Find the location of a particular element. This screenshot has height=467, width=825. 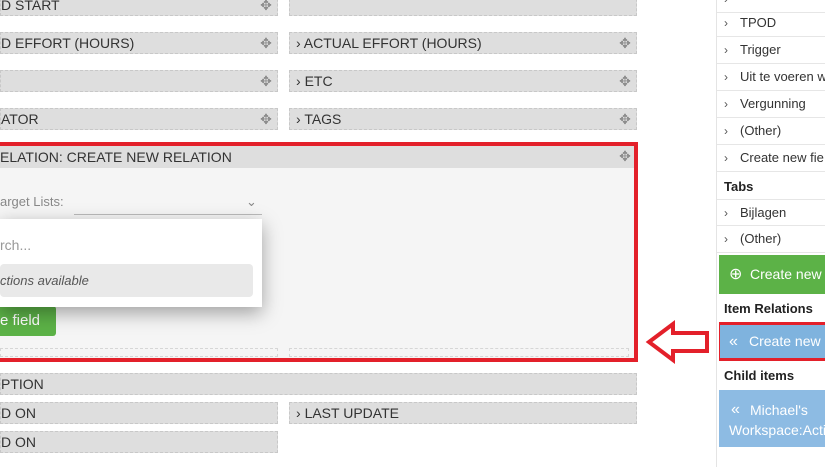

field-last-update: › LAST UPDATE is located at coordinates (463, 413).